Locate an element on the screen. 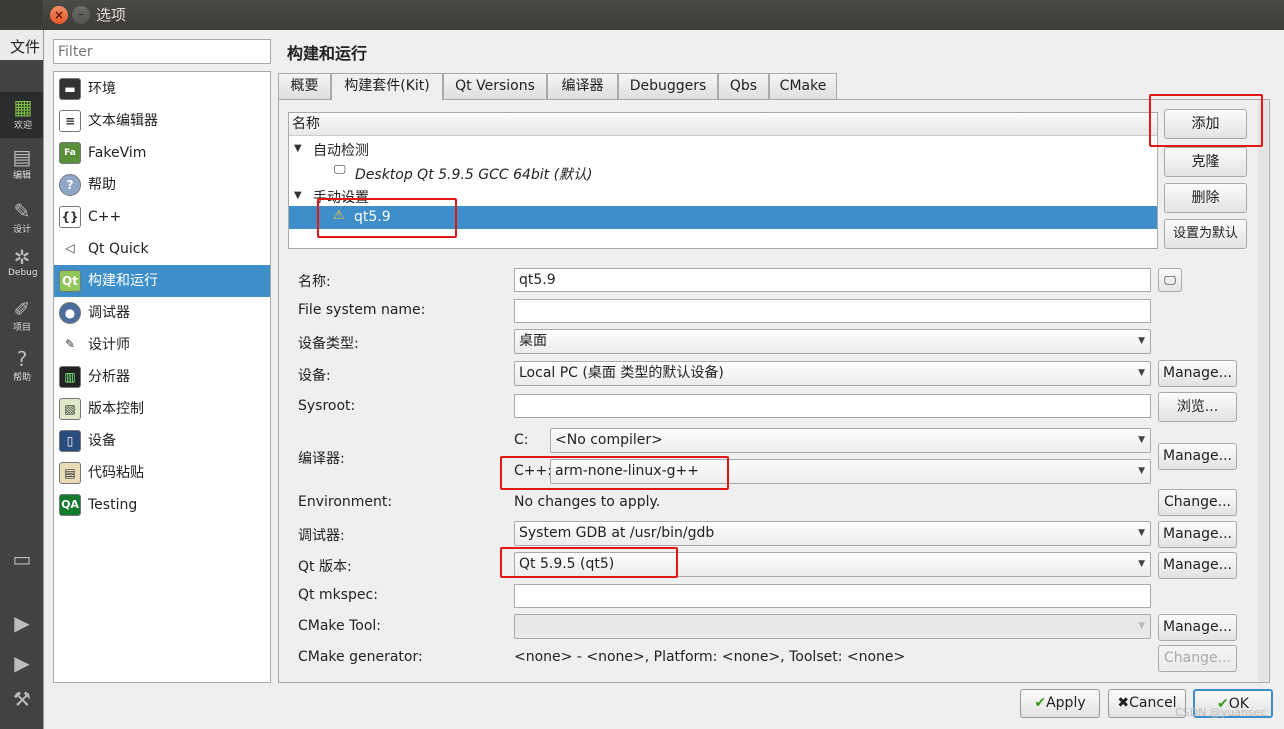 Image resolution: width=1284 pixels, height=729 pixels. wrench-icon: ✐ is located at coordinates (22, 309).